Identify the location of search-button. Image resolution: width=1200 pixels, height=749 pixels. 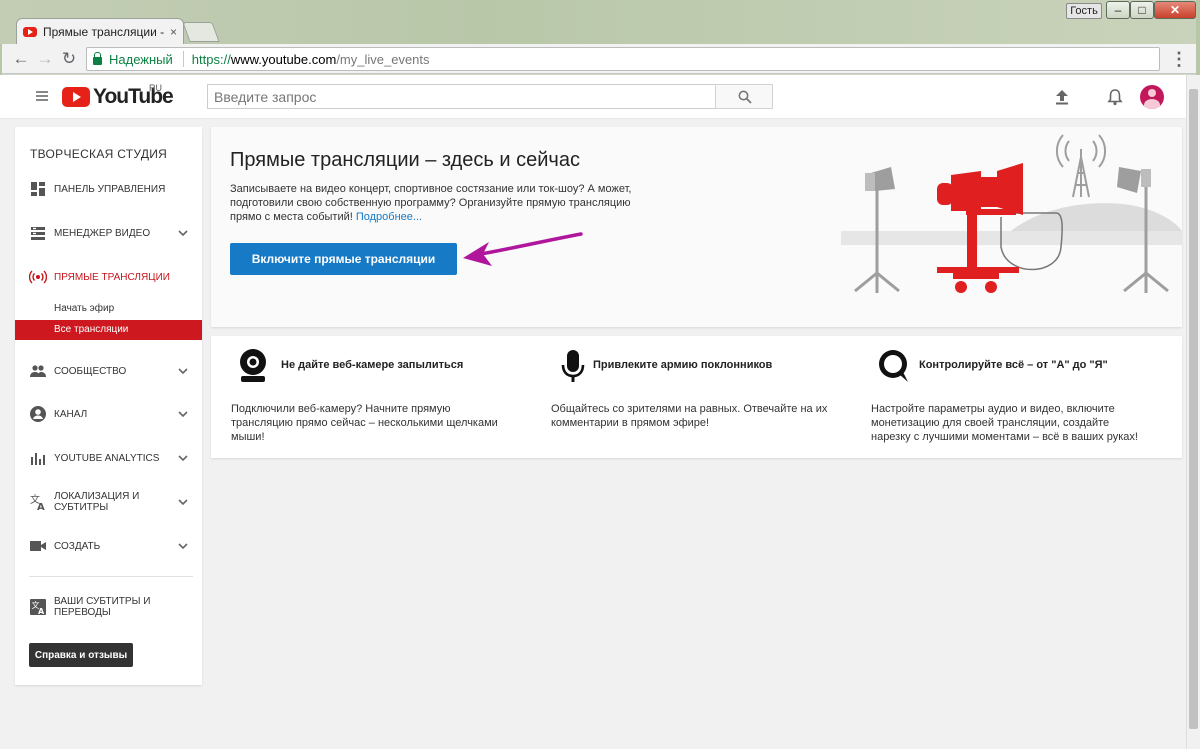
(744, 96).